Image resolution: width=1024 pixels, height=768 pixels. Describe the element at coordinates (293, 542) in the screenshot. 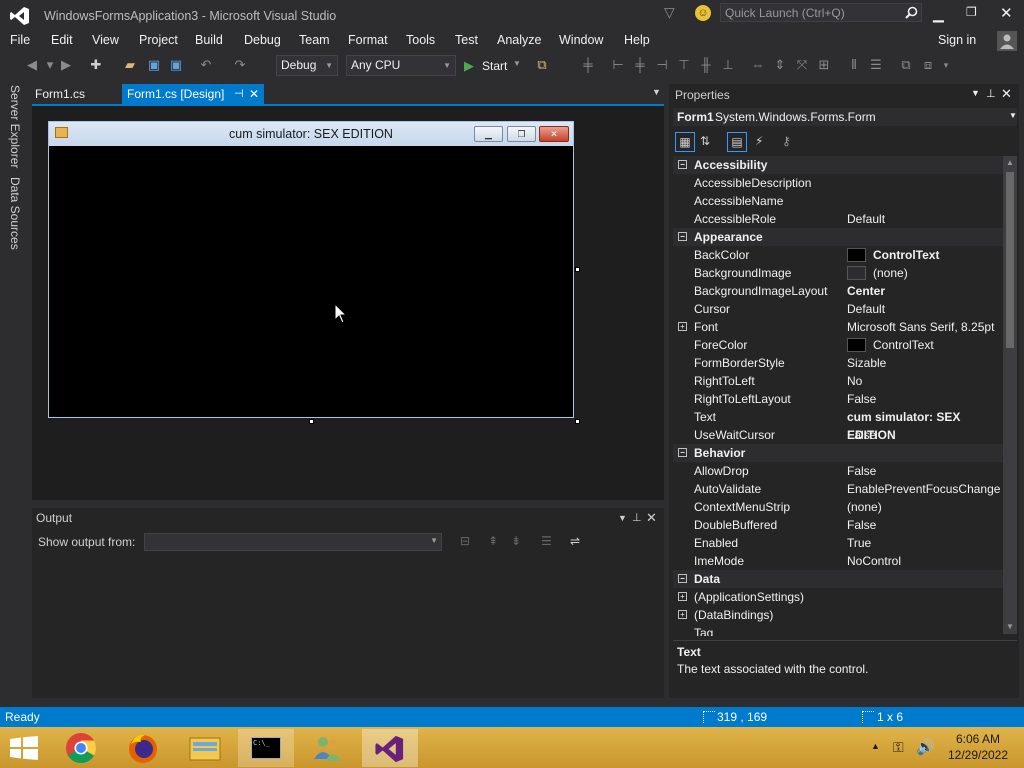

I see `output-source-select: ▼` at that location.